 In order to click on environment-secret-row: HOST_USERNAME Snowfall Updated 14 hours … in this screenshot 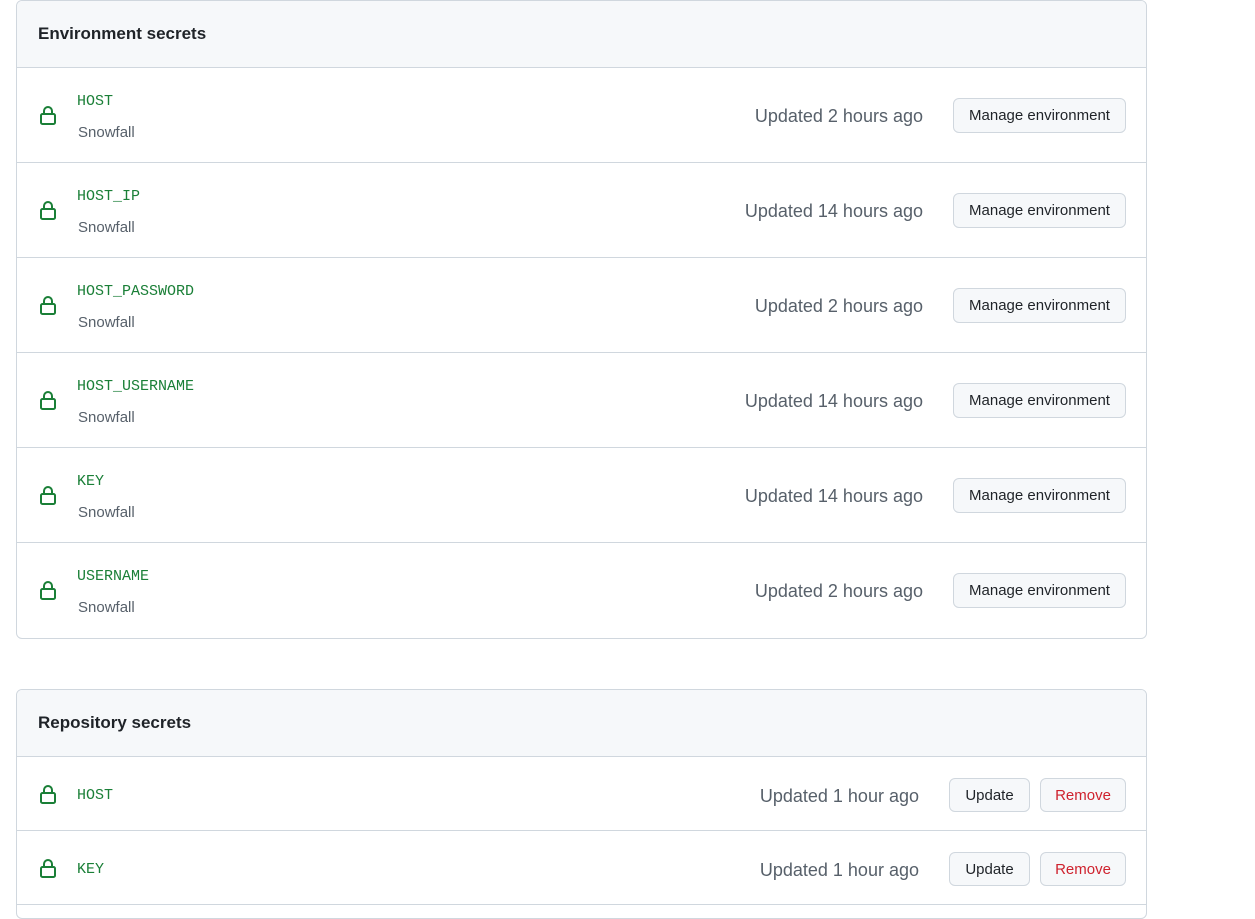, I will do `click(581, 400)`.